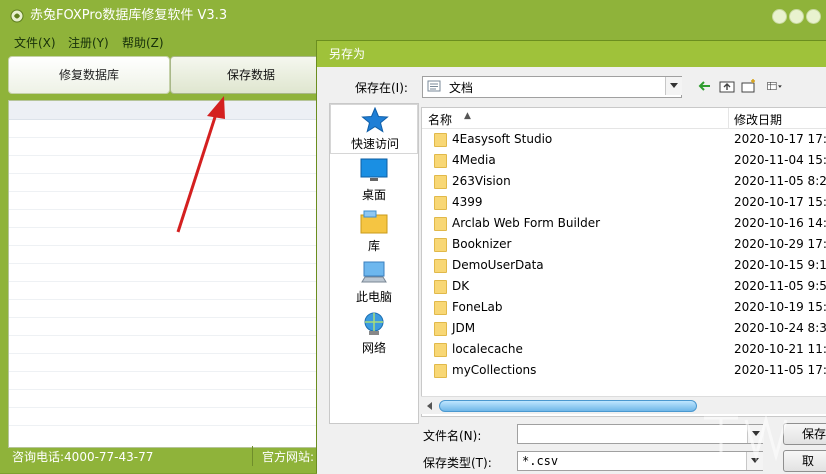 Image resolution: width=826 pixels, height=474 pixels. What do you see at coordinates (461, 286) in the screenshot?
I see `file-name: DK` at bounding box center [461, 286].